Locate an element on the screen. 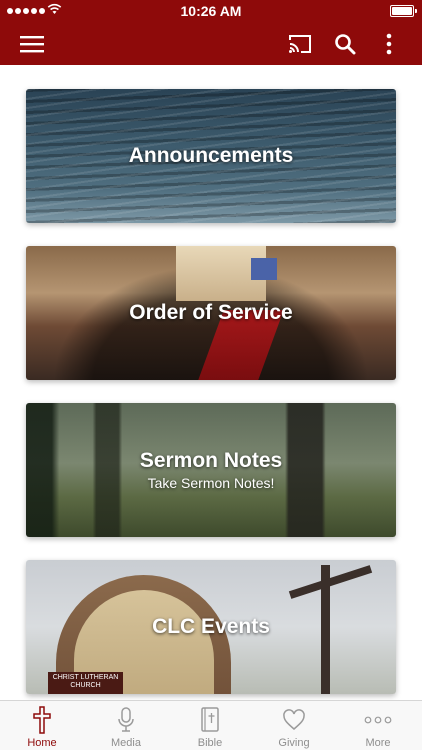  tab-bar: Home Media Bible Giving More is located at coordinates (211, 725).